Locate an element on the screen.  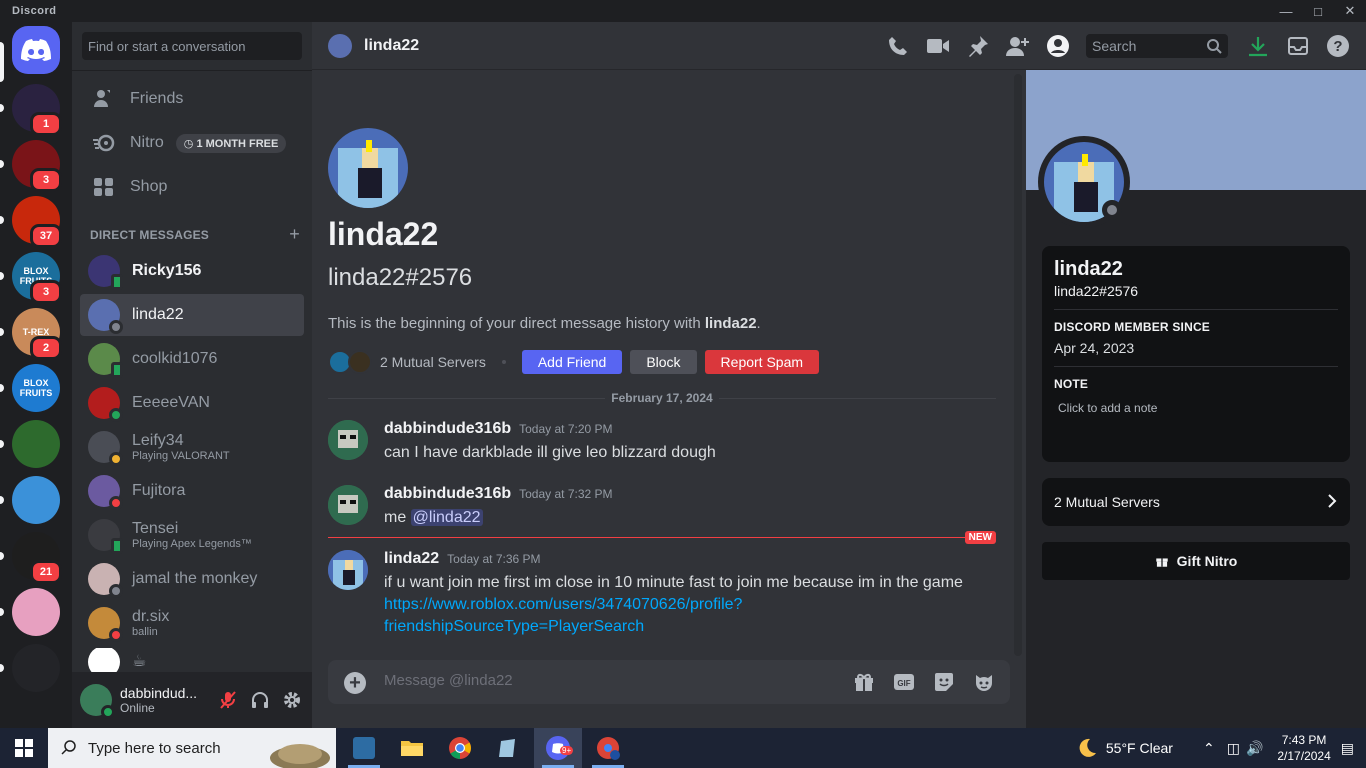
network-icon: ◫ is located at coordinates (1233, 748).